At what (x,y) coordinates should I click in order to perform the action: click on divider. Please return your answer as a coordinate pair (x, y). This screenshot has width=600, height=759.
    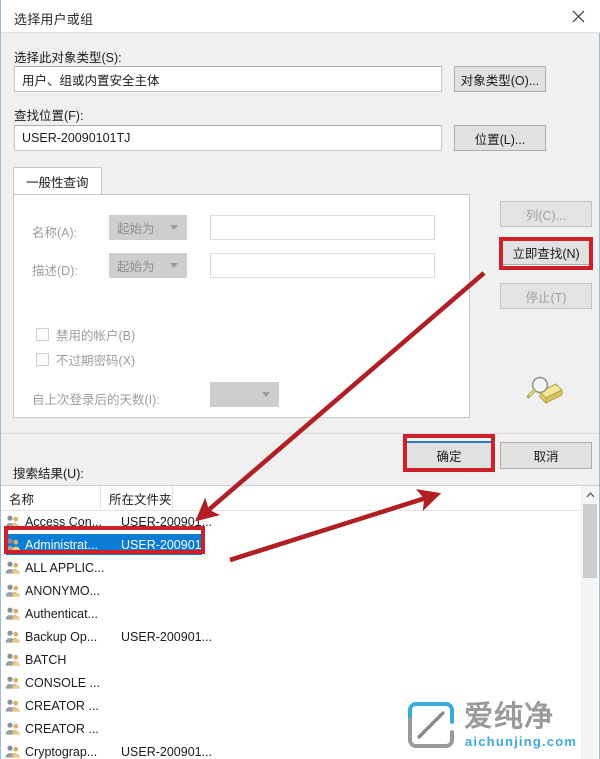
    Looking at the image, I should click on (300, 433).